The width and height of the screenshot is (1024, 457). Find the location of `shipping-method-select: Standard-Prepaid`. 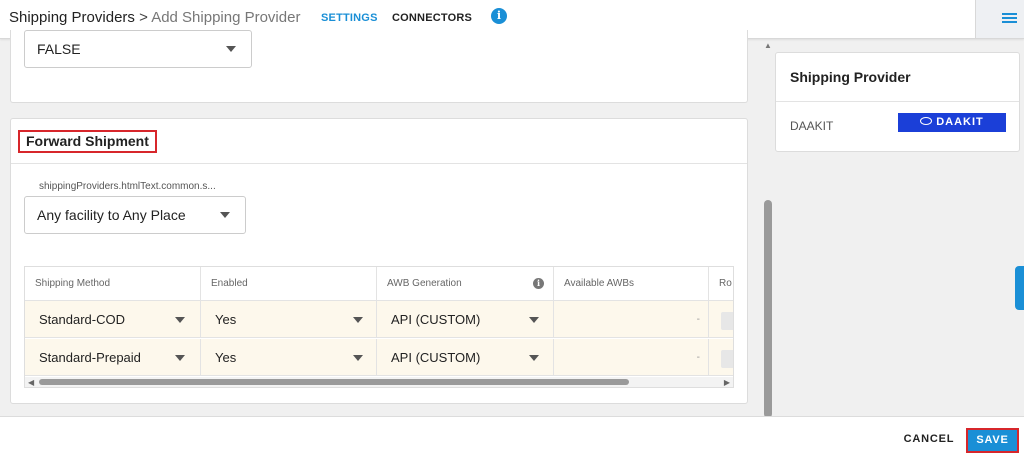

shipping-method-select: Standard-Prepaid is located at coordinates (113, 357).